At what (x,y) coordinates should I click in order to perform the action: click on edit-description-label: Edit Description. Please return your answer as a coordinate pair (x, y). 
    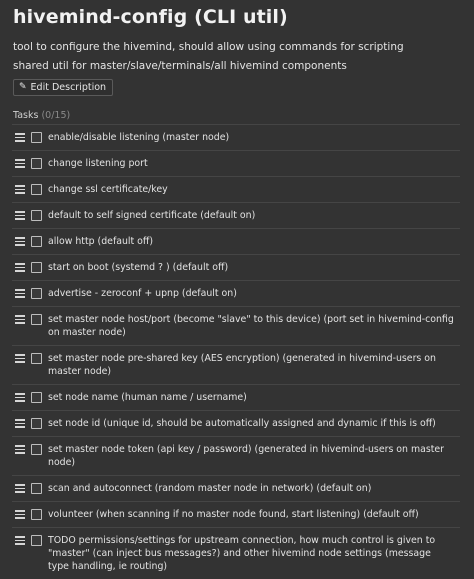
    Looking at the image, I should click on (68, 87).